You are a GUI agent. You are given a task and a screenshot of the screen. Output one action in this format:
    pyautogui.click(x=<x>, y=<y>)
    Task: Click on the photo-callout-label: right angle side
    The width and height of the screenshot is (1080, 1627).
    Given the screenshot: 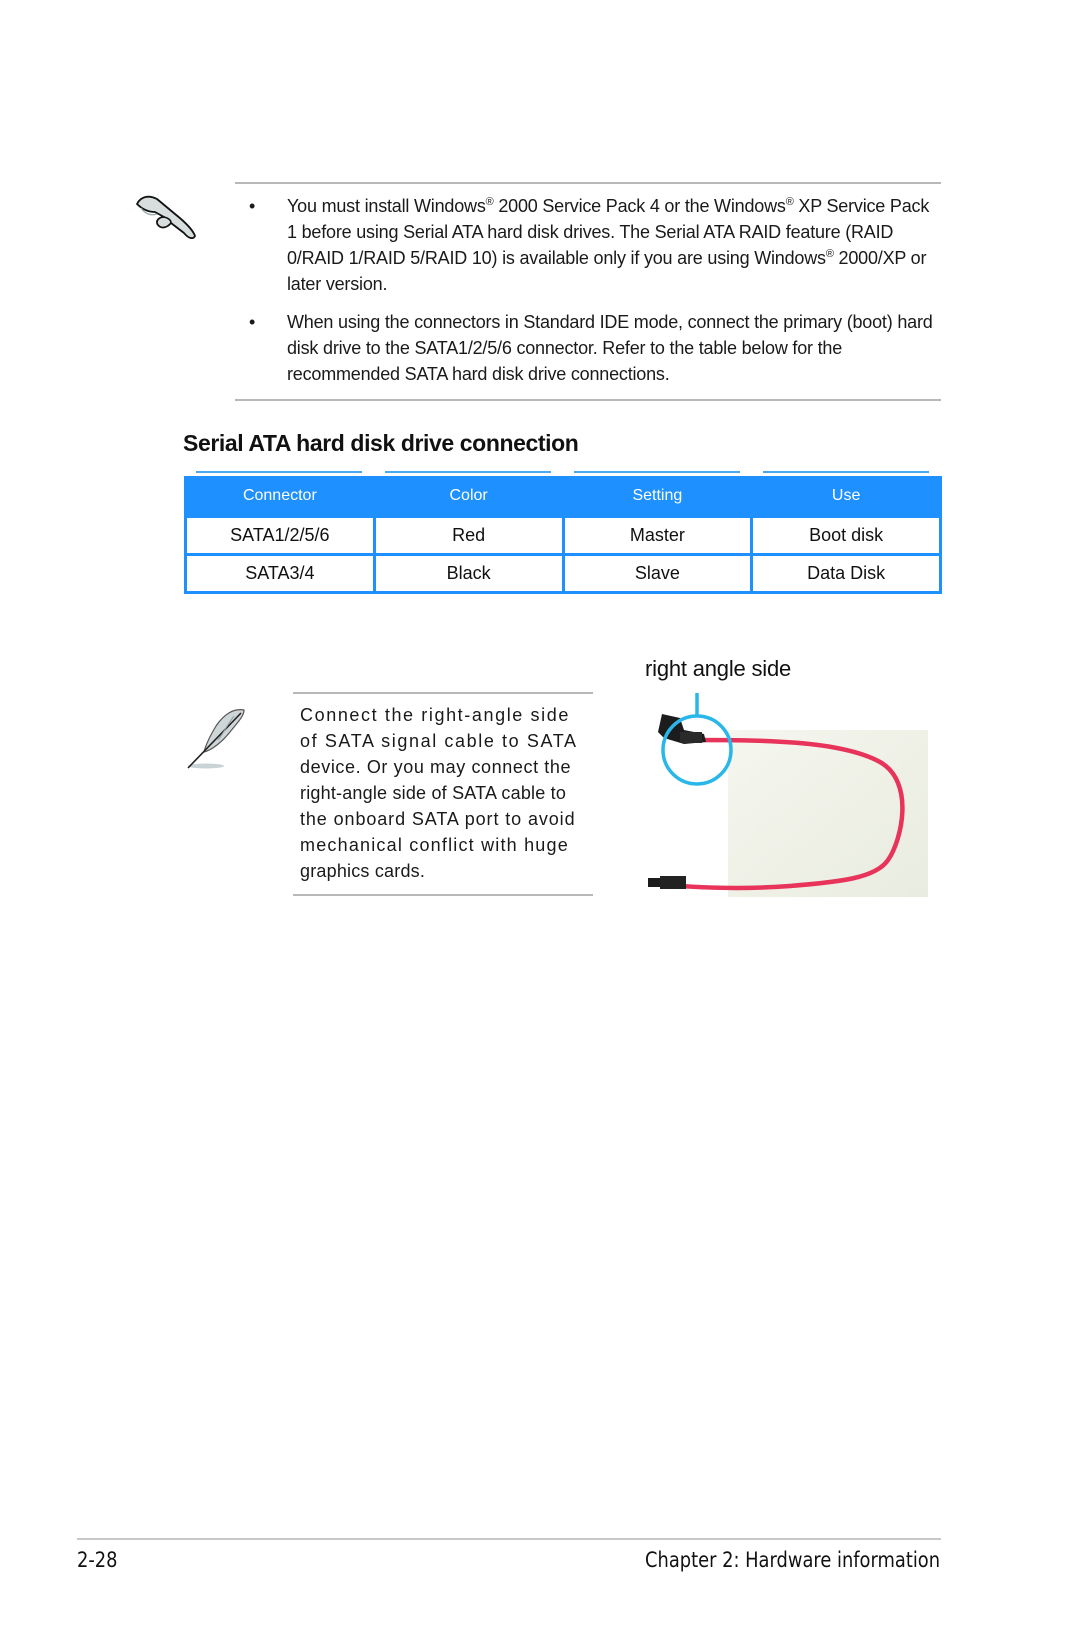 What is the action you would take?
    pyautogui.click(x=718, y=668)
    